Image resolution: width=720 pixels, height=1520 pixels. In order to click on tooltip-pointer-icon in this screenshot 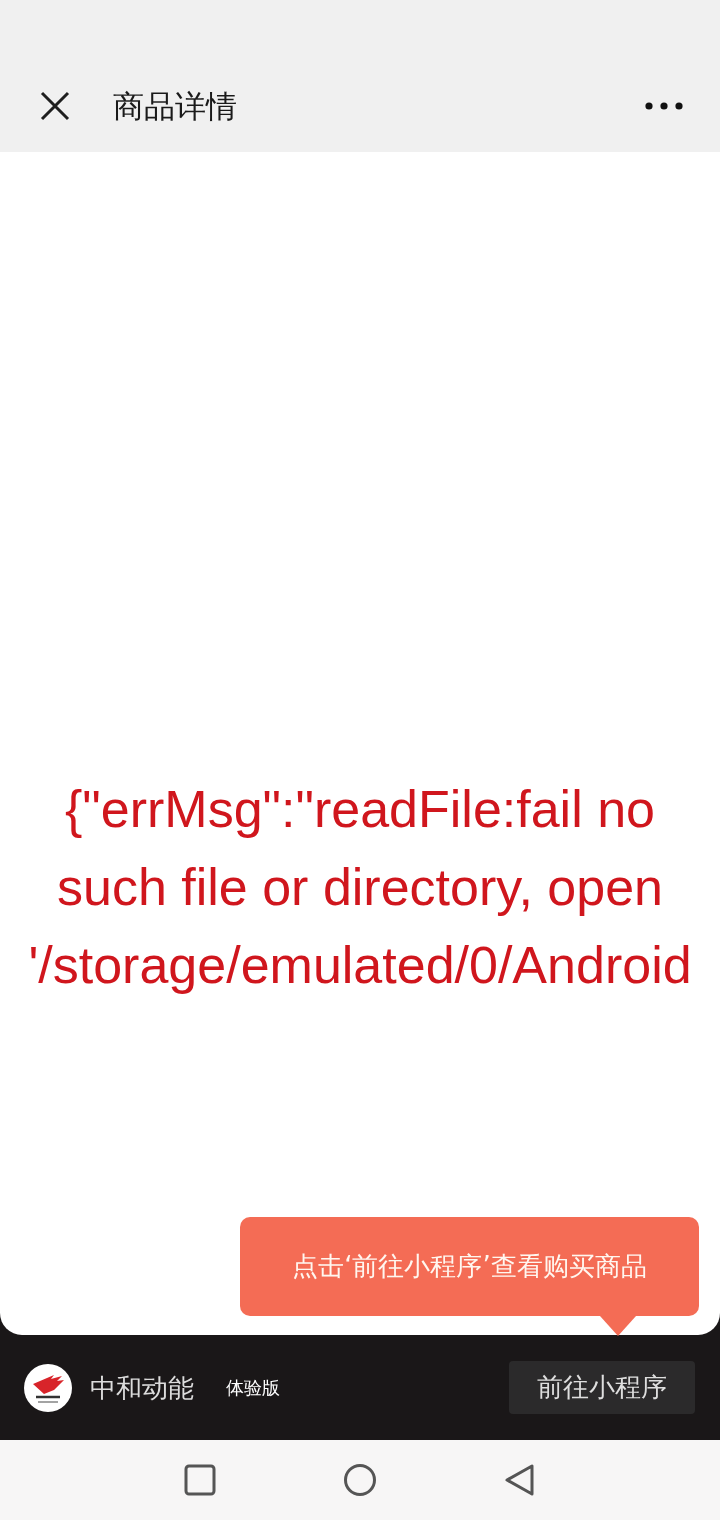, I will do `click(618, 1326)`.